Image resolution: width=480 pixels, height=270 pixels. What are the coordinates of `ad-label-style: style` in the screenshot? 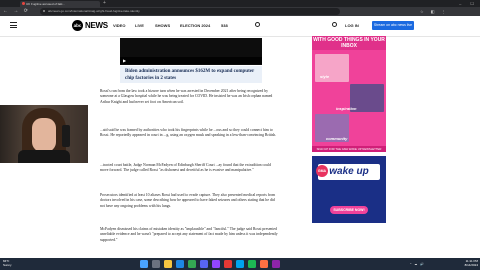 It's located at (325, 76).